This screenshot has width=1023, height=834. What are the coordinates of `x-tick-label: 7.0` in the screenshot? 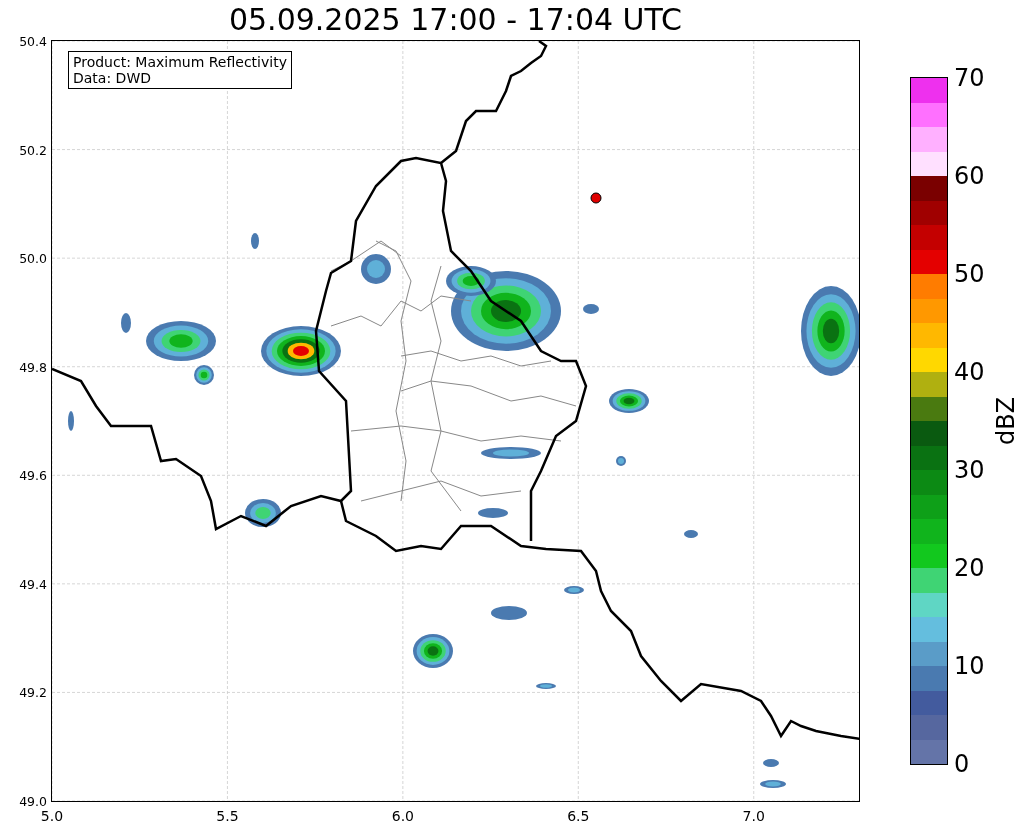 It's located at (753, 816).